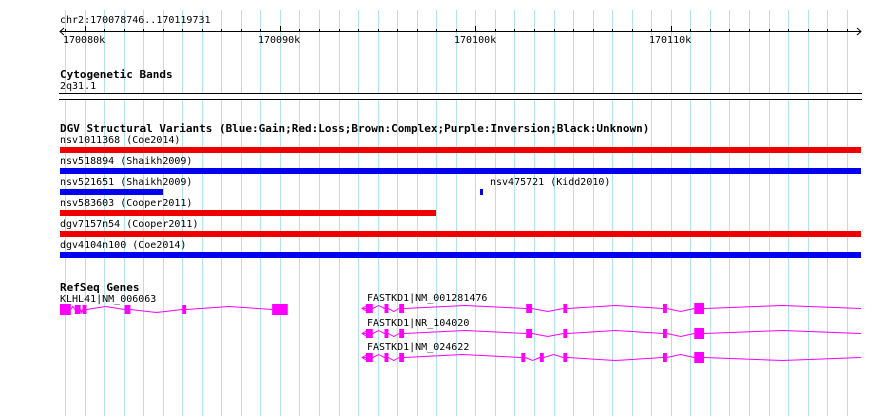 The height and width of the screenshot is (416, 890). Describe the element at coordinates (670, 40) in the screenshot. I see `ruler-tick-label: 170110k` at that location.